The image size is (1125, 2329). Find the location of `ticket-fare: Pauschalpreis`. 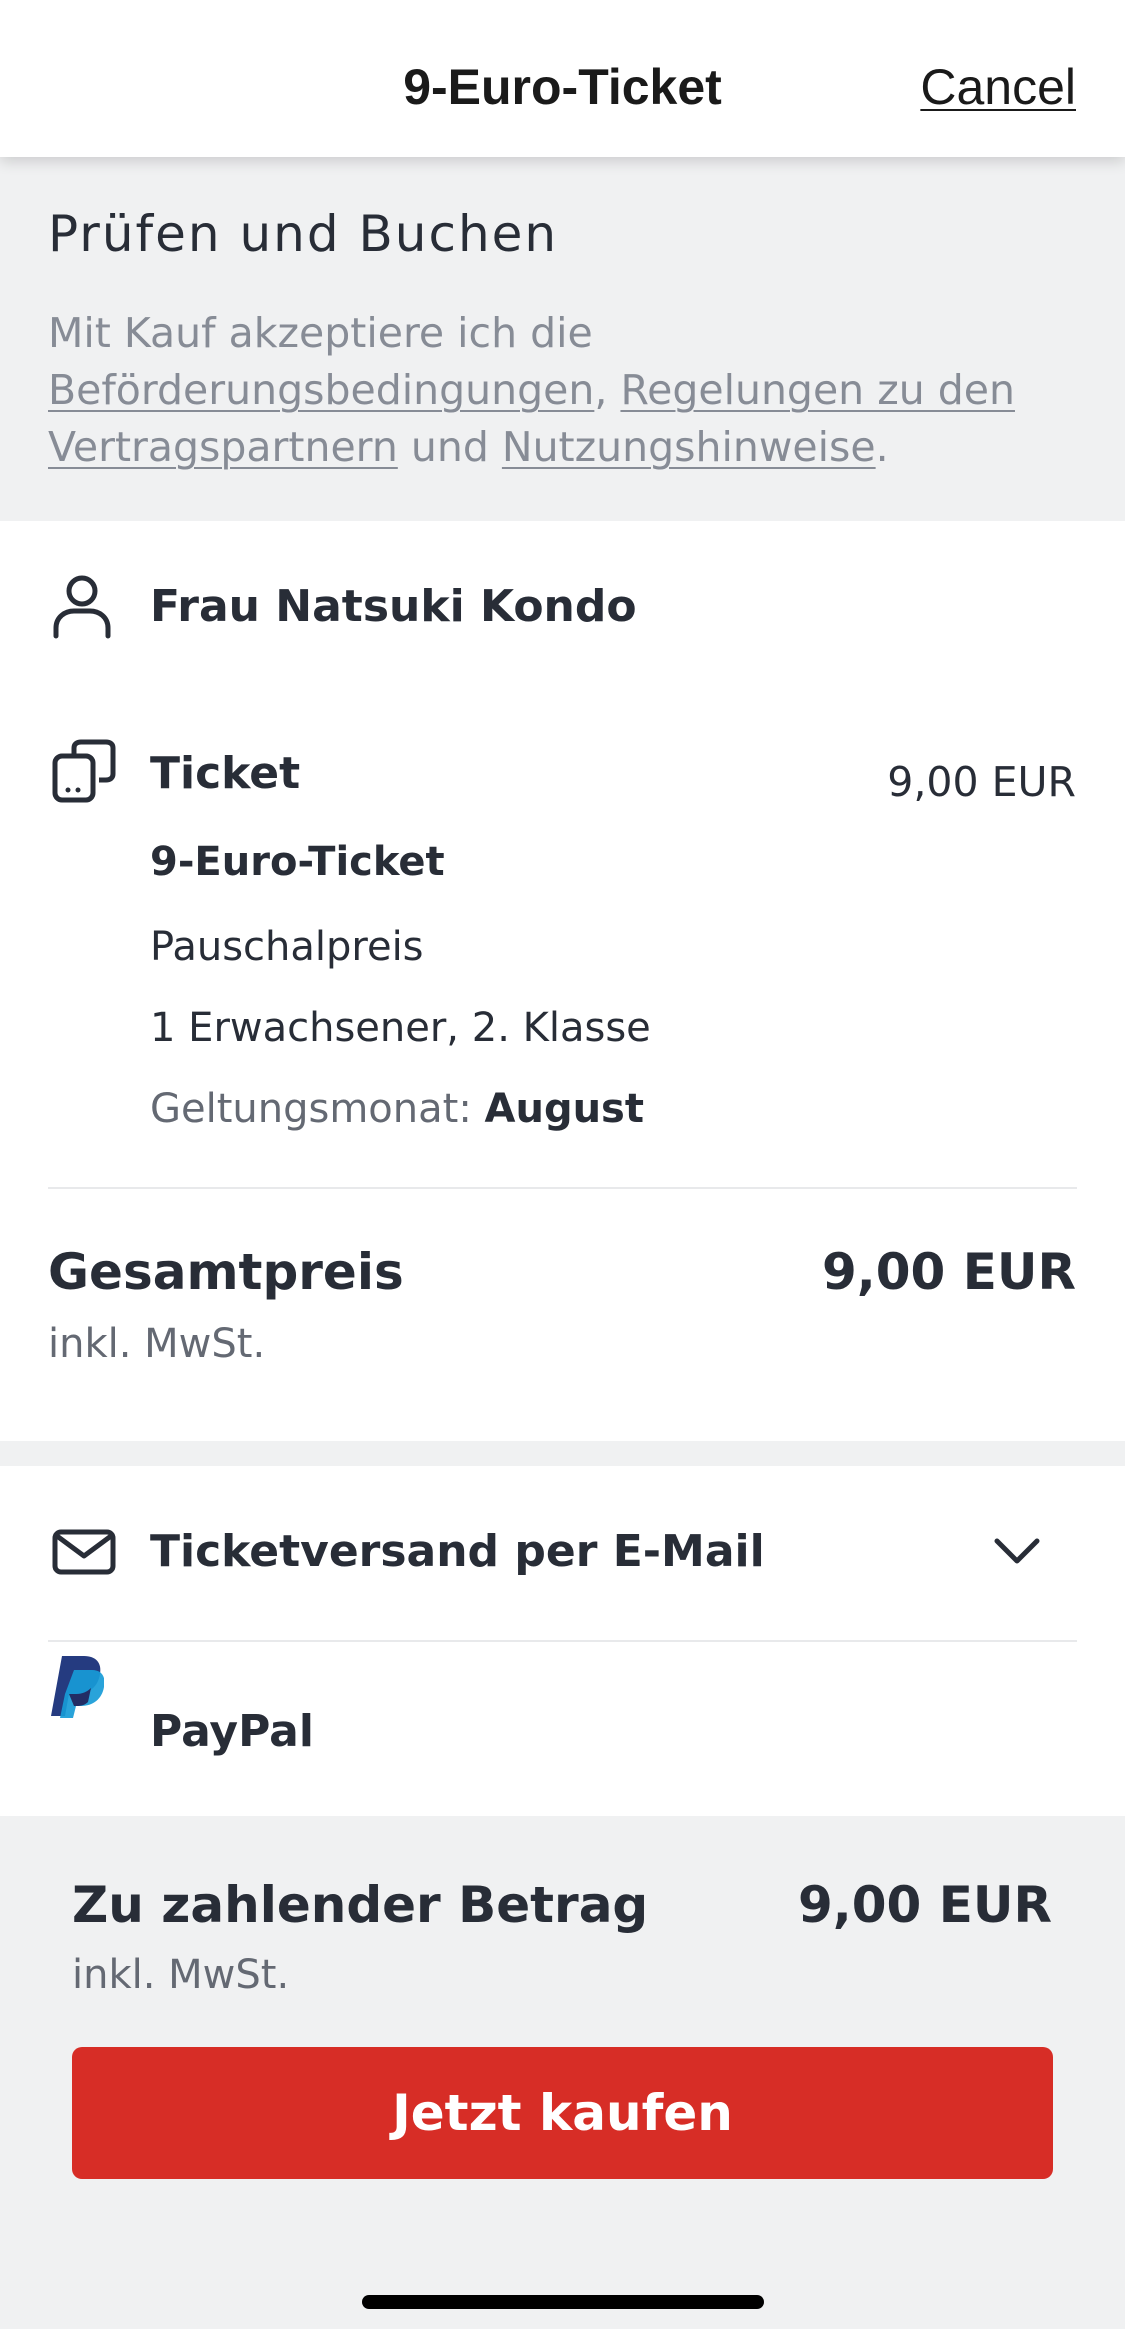

ticket-fare: Pauschalpreis is located at coordinates (287, 947).